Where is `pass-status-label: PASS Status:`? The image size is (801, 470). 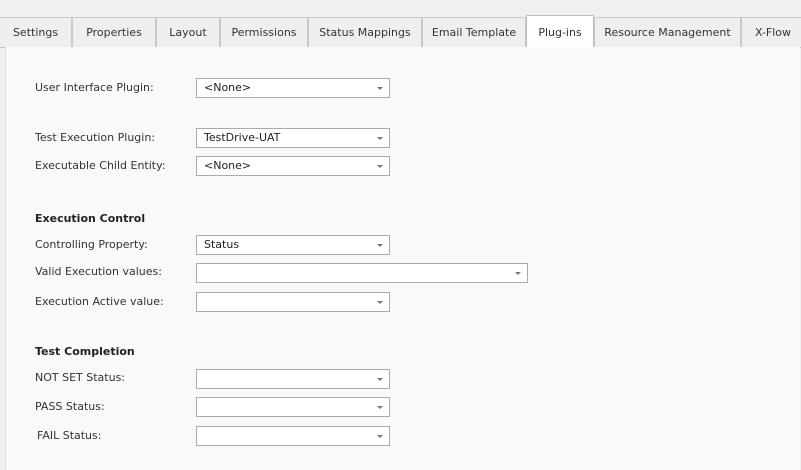 pass-status-label: PASS Status: is located at coordinates (70, 406).